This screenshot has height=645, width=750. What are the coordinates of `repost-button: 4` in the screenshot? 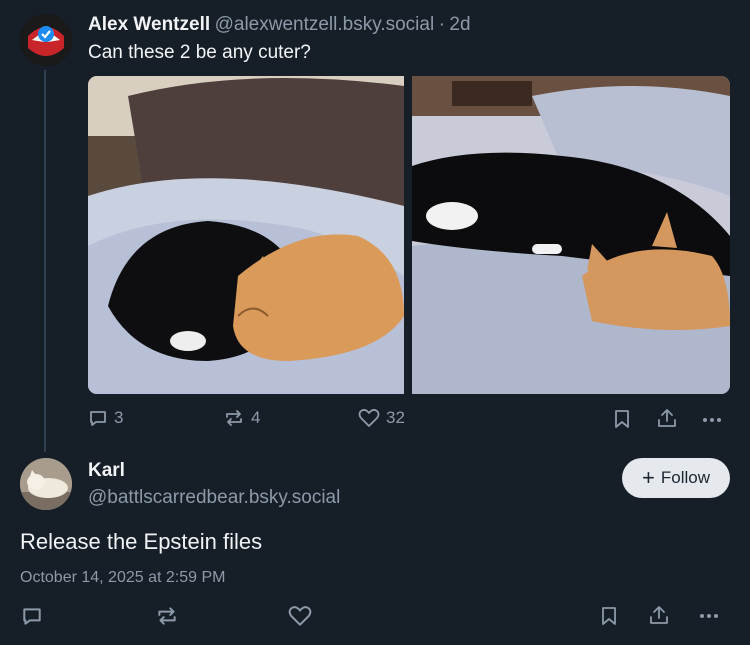 It's located at (241, 418).